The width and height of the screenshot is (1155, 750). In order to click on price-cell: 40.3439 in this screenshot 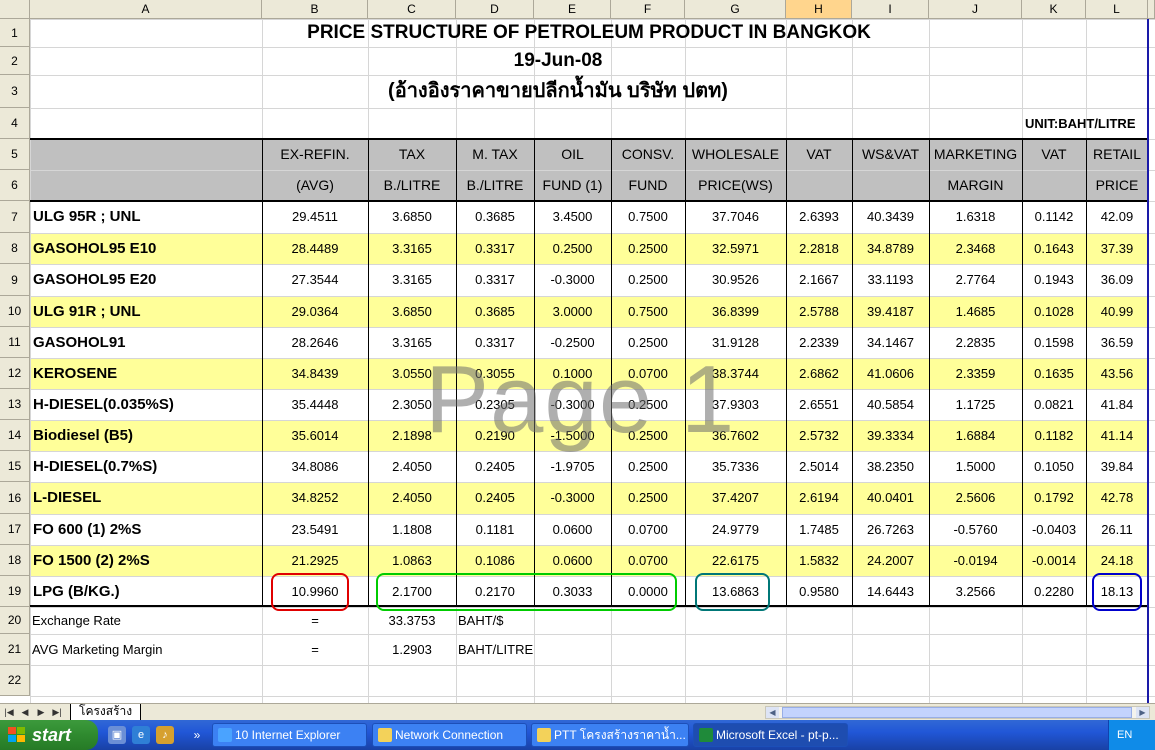, I will do `click(890, 217)`.